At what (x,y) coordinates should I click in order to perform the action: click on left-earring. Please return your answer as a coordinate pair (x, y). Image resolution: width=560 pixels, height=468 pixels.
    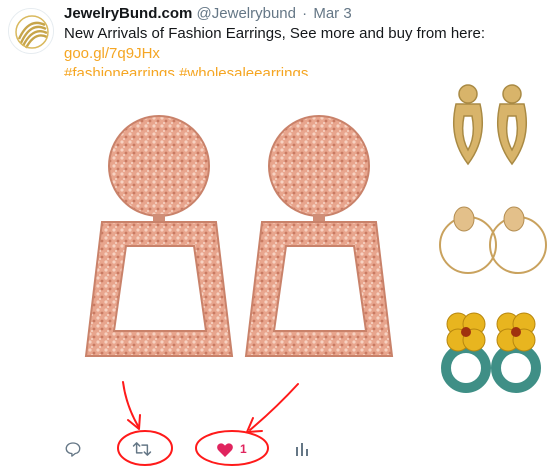
    Looking at the image, I should click on (159, 236).